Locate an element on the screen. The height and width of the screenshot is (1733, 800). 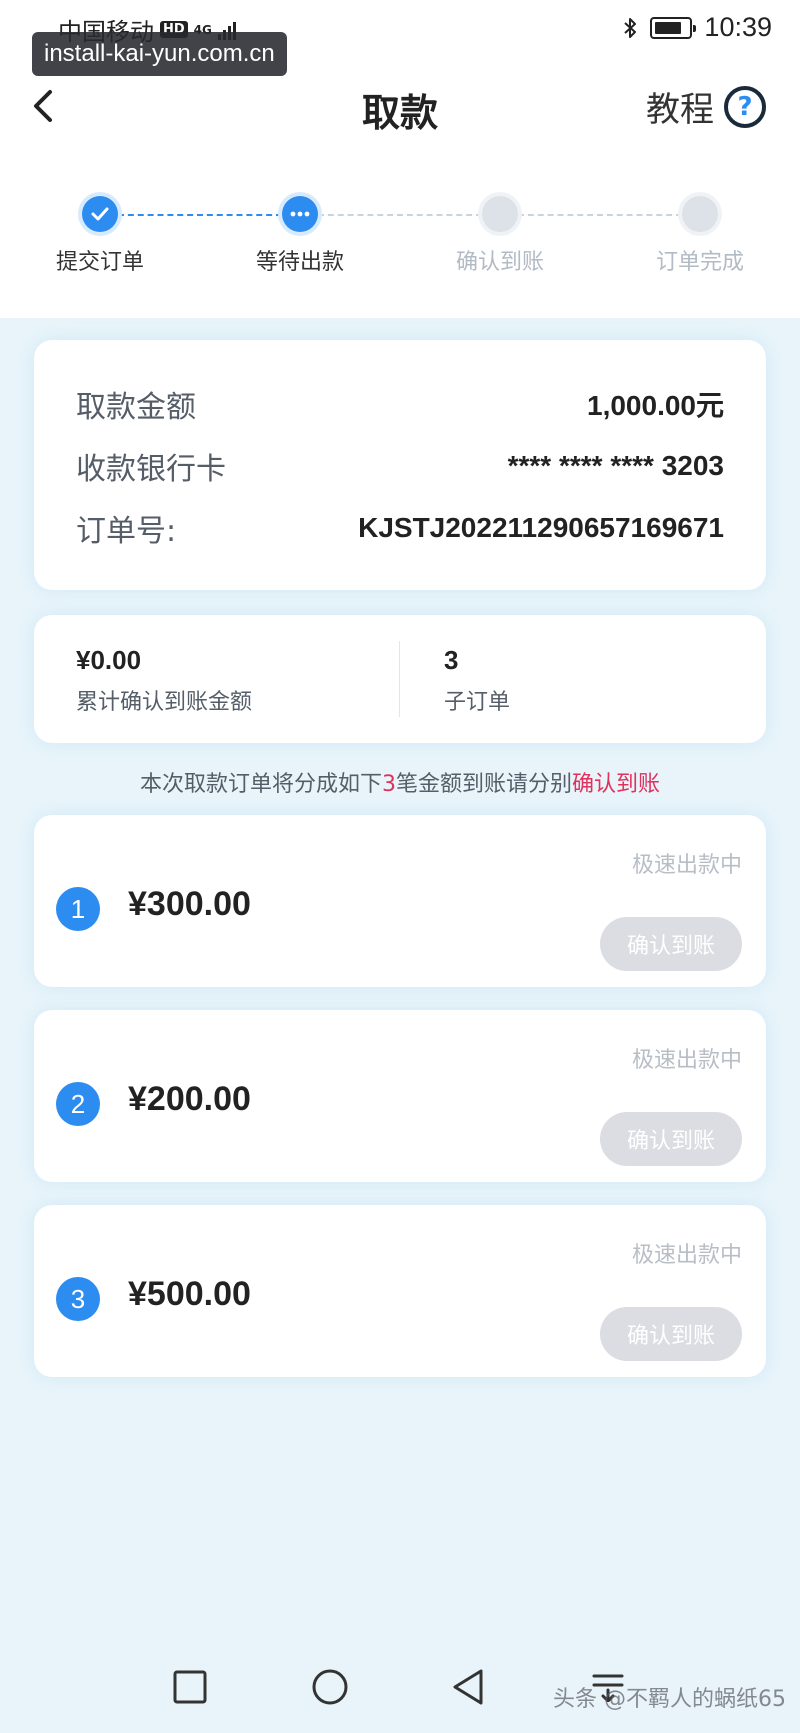
amount-row: 取款金额 1,000.00元 is located at coordinates (400, 404).